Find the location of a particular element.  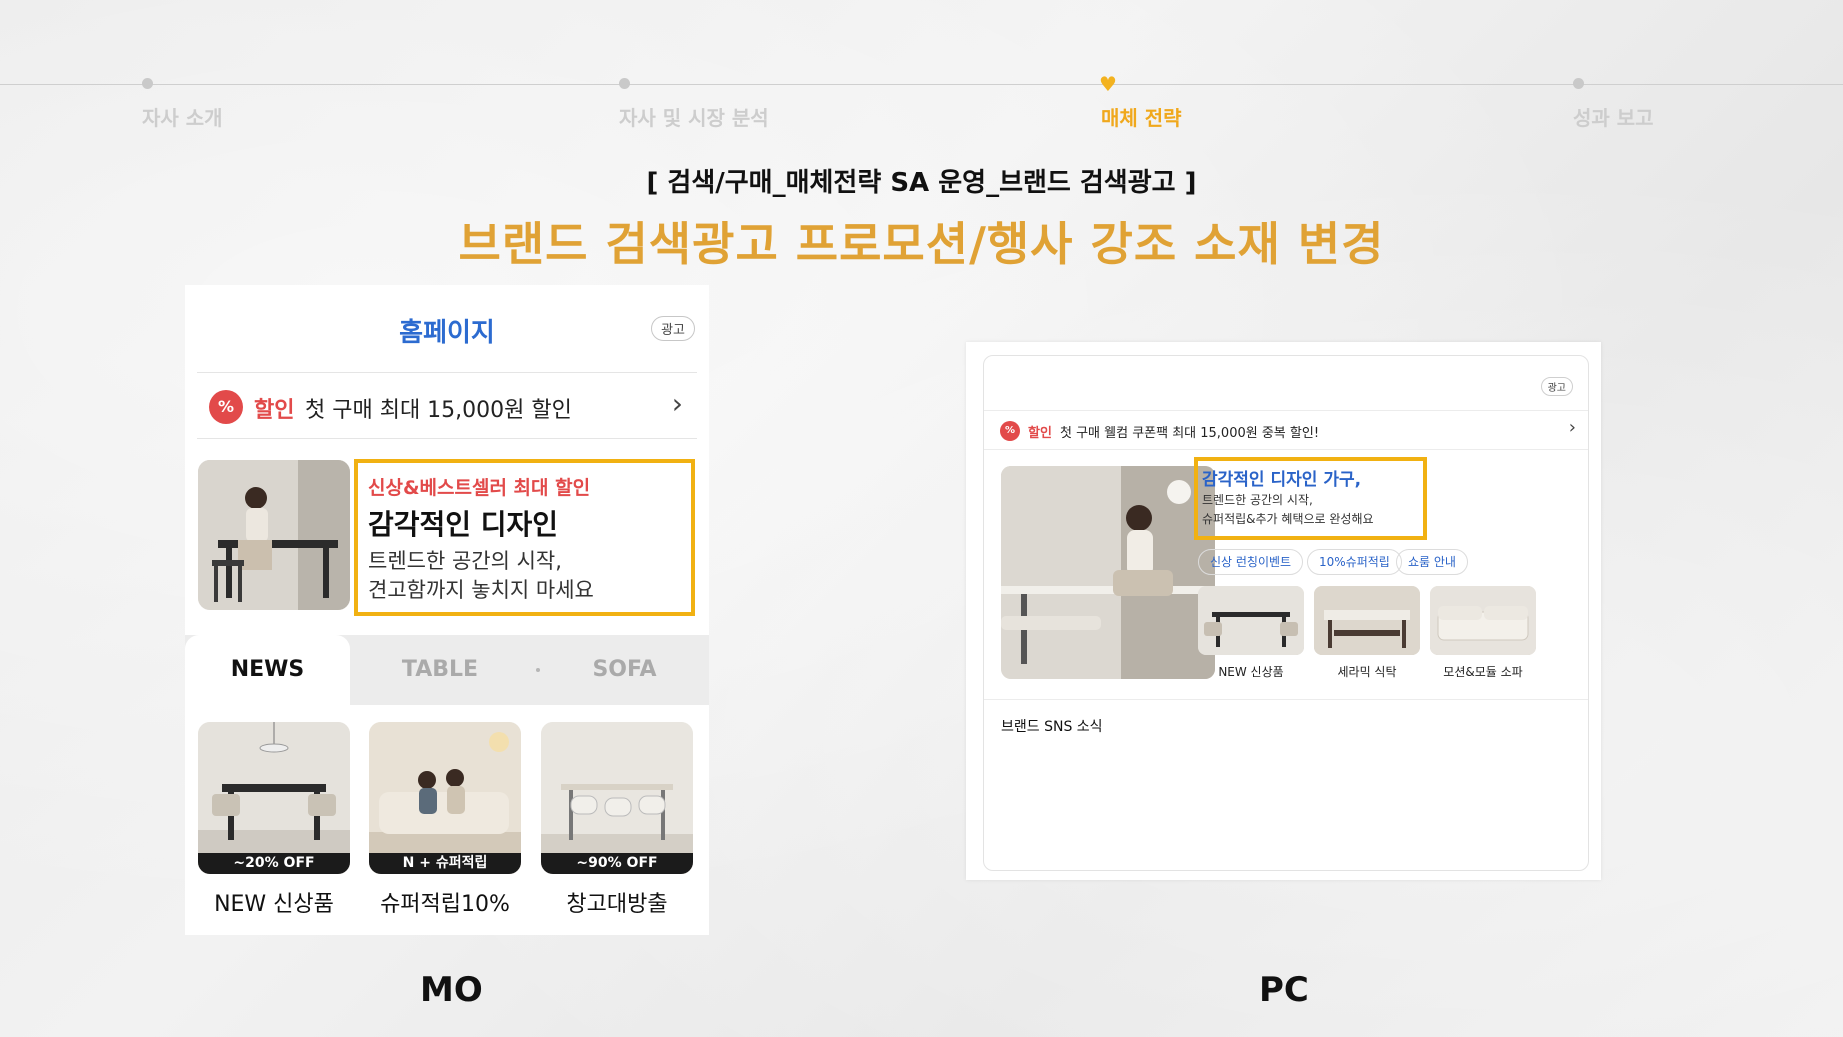

highlight-desc-2: 슈퍼적립&추가 혜택으로 완성해요 is located at coordinates (1288, 519).